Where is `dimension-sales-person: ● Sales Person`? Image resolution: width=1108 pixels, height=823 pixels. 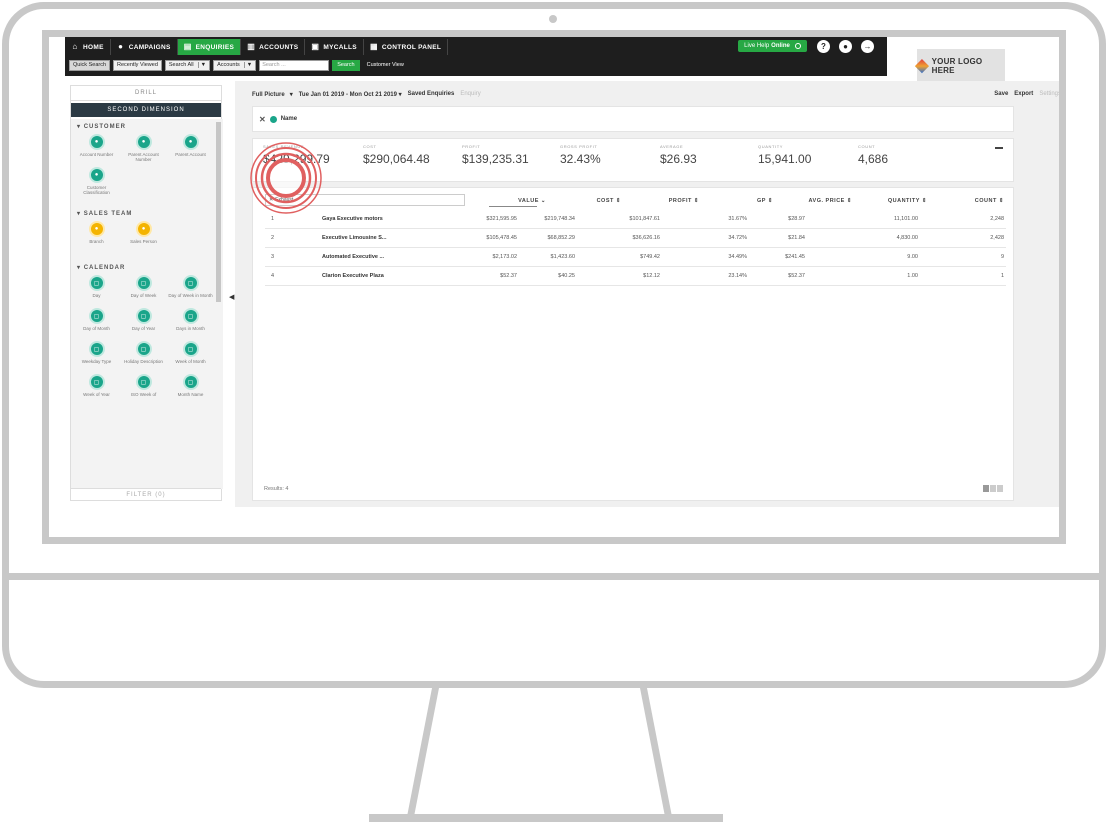
dimension-sales-person: ● Sales Person is located at coordinates (143, 237).